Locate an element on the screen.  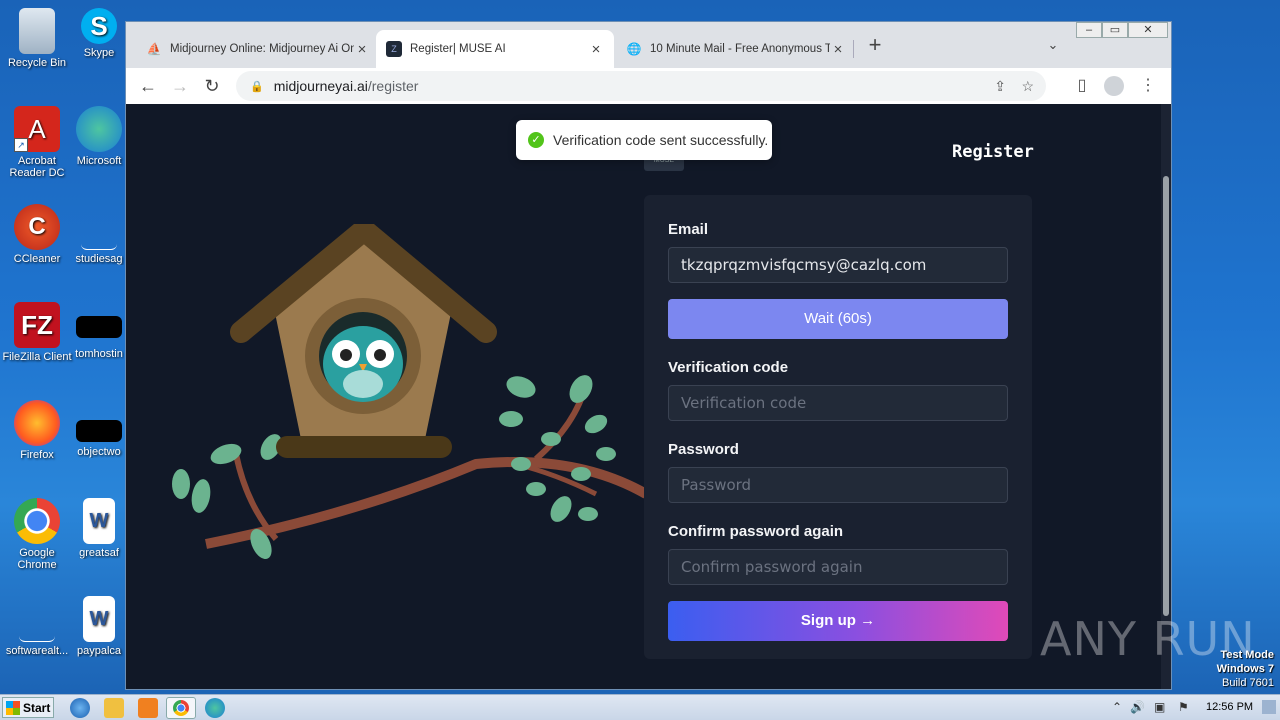
url-path: /register is located at coordinates (393, 86).